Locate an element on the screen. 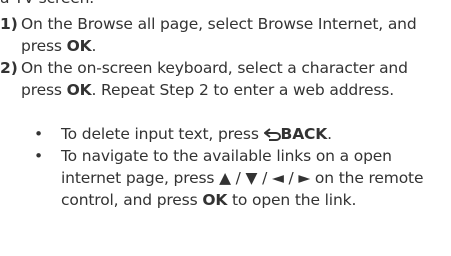  previous-line-fragment: a TV screen. is located at coordinates (47, 4).